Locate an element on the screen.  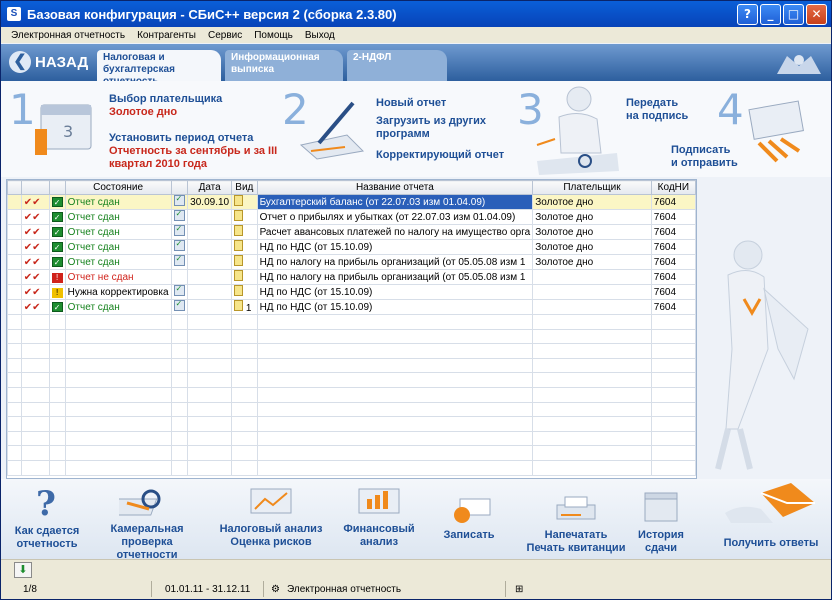
tax-analysis-button: Налоговый анализ Оценка рисков is located at coordinates (271, 517).